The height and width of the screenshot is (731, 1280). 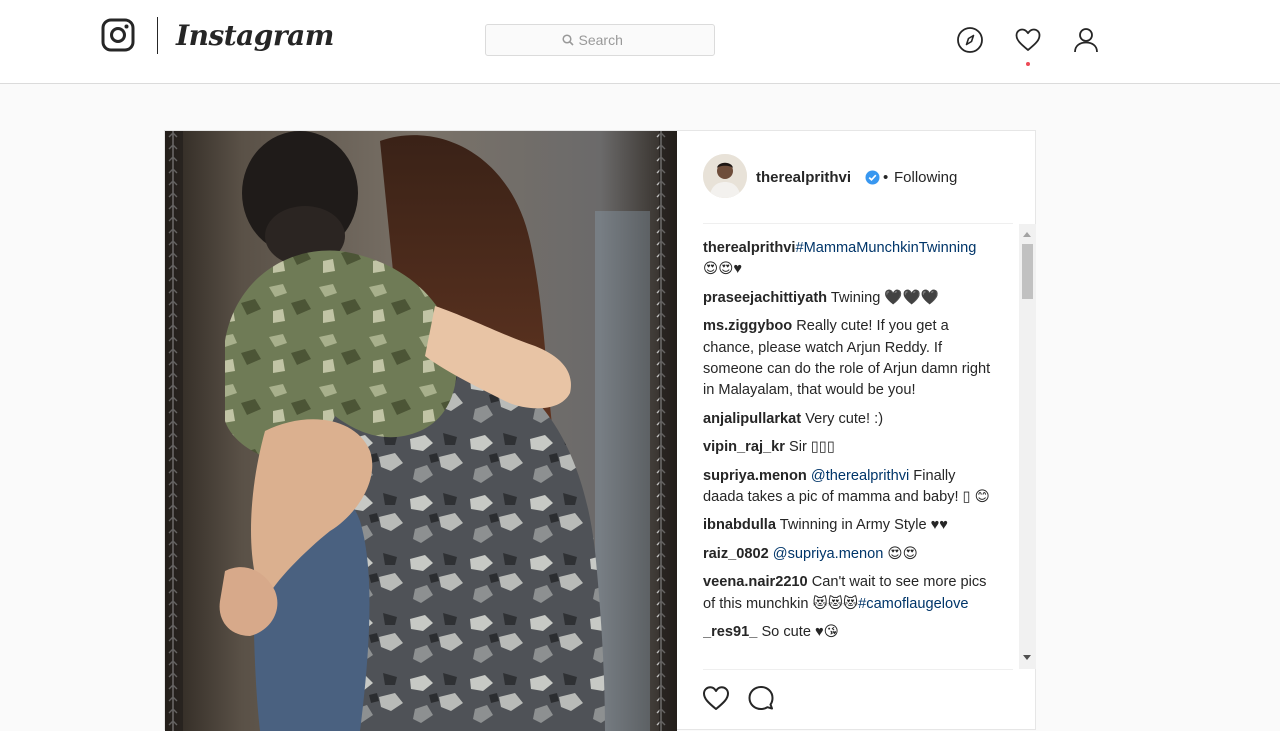 What do you see at coordinates (755, 476) in the screenshot?
I see `comment-username: supriya.menon` at bounding box center [755, 476].